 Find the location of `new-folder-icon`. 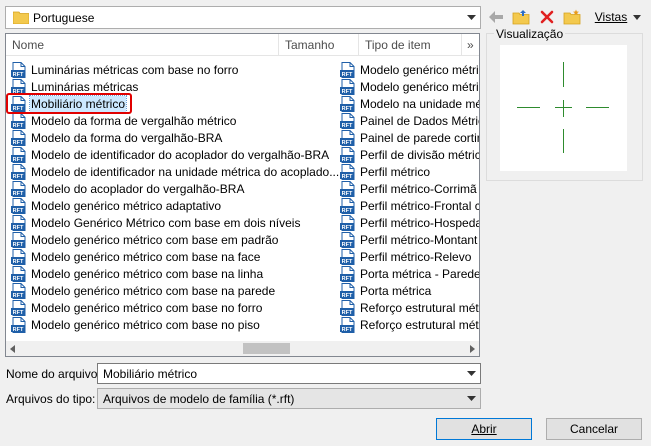

new-folder-icon is located at coordinates (572, 17).